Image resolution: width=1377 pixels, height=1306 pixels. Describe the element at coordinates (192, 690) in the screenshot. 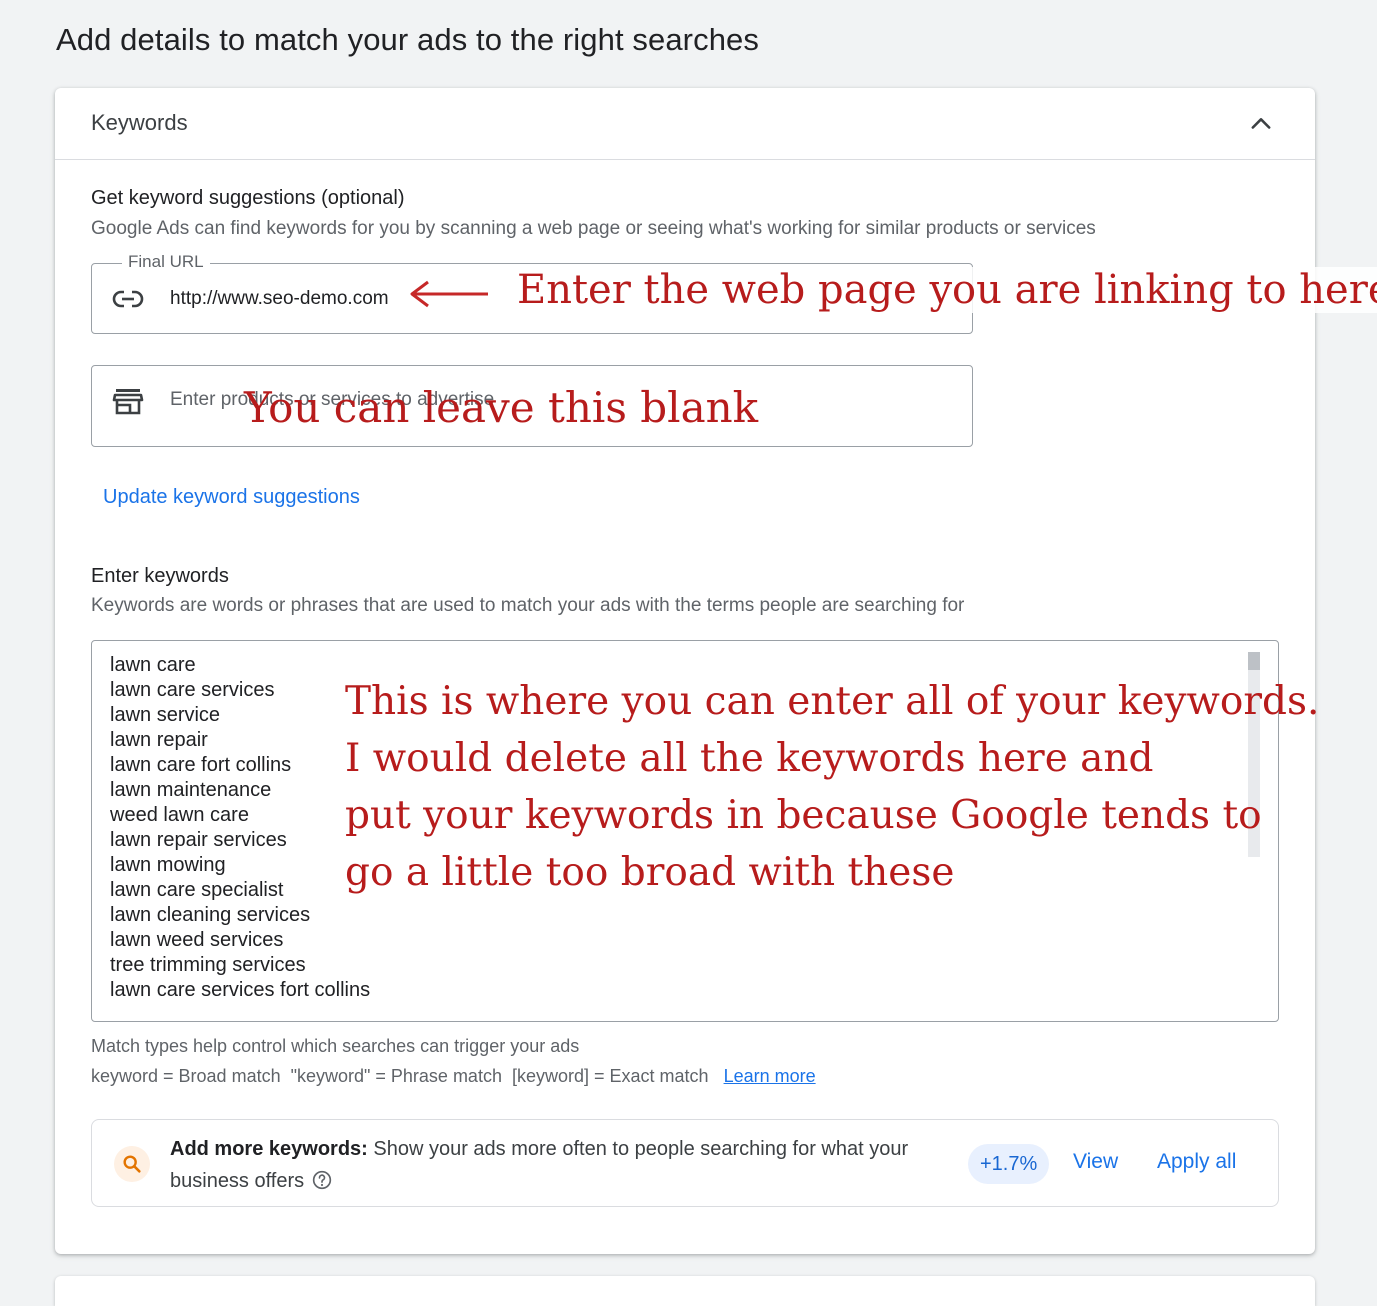

I see `keyword-item: lawn care services` at that location.